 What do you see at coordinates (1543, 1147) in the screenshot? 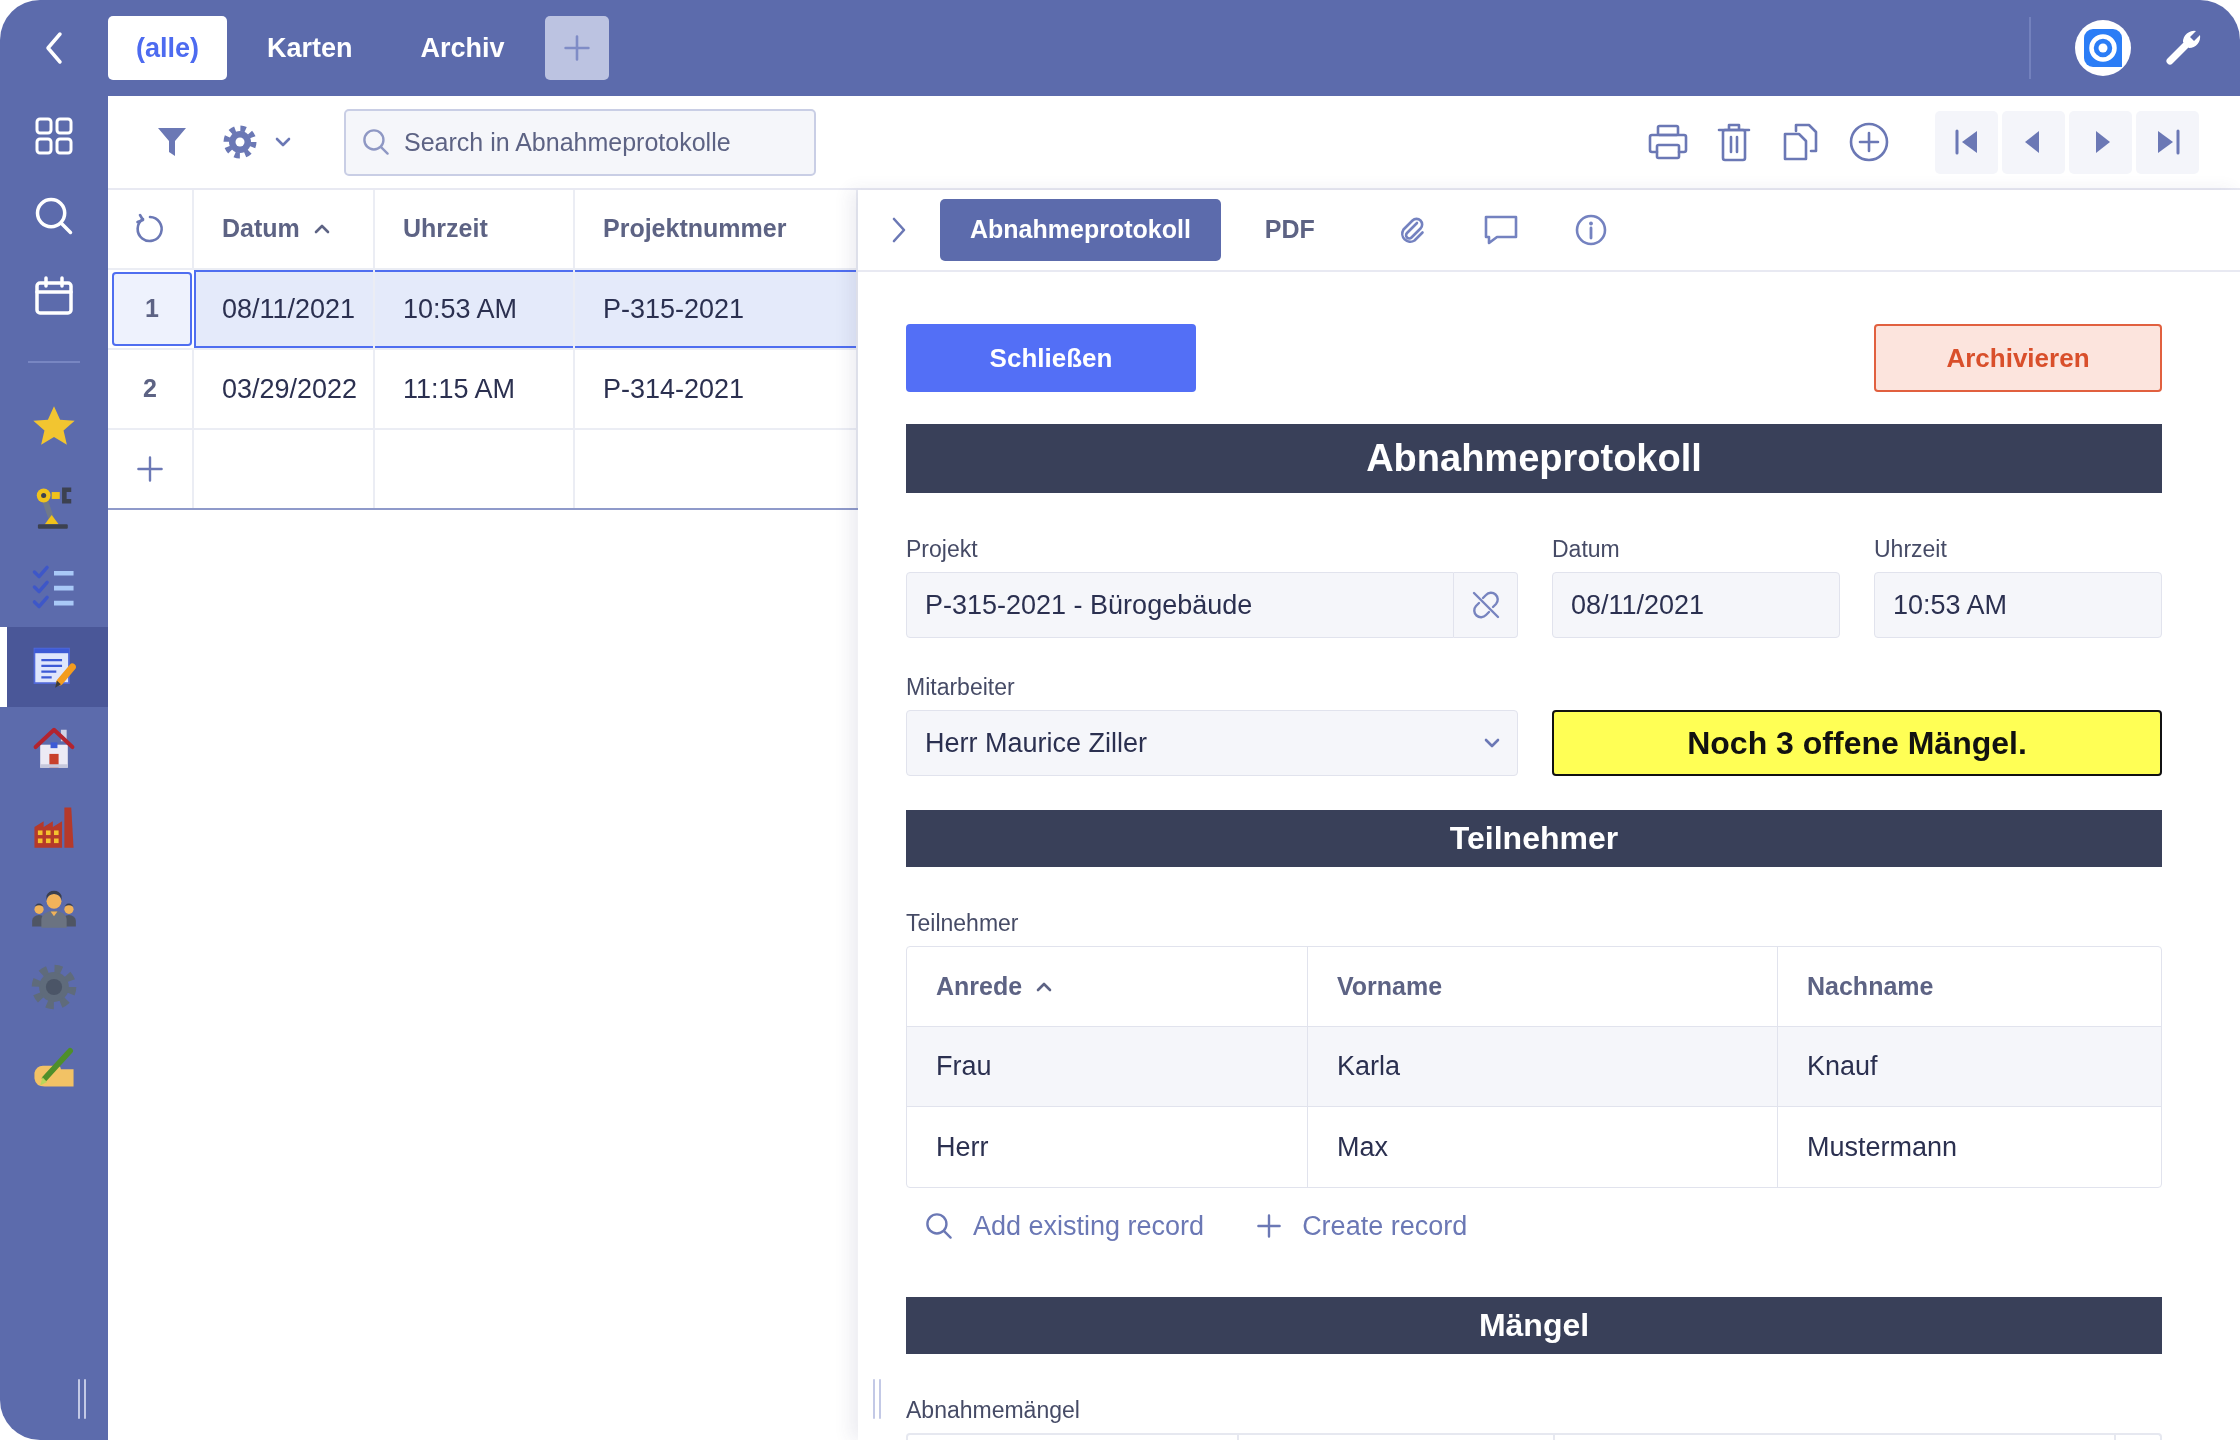
I see `table-cell: Max` at bounding box center [1543, 1147].